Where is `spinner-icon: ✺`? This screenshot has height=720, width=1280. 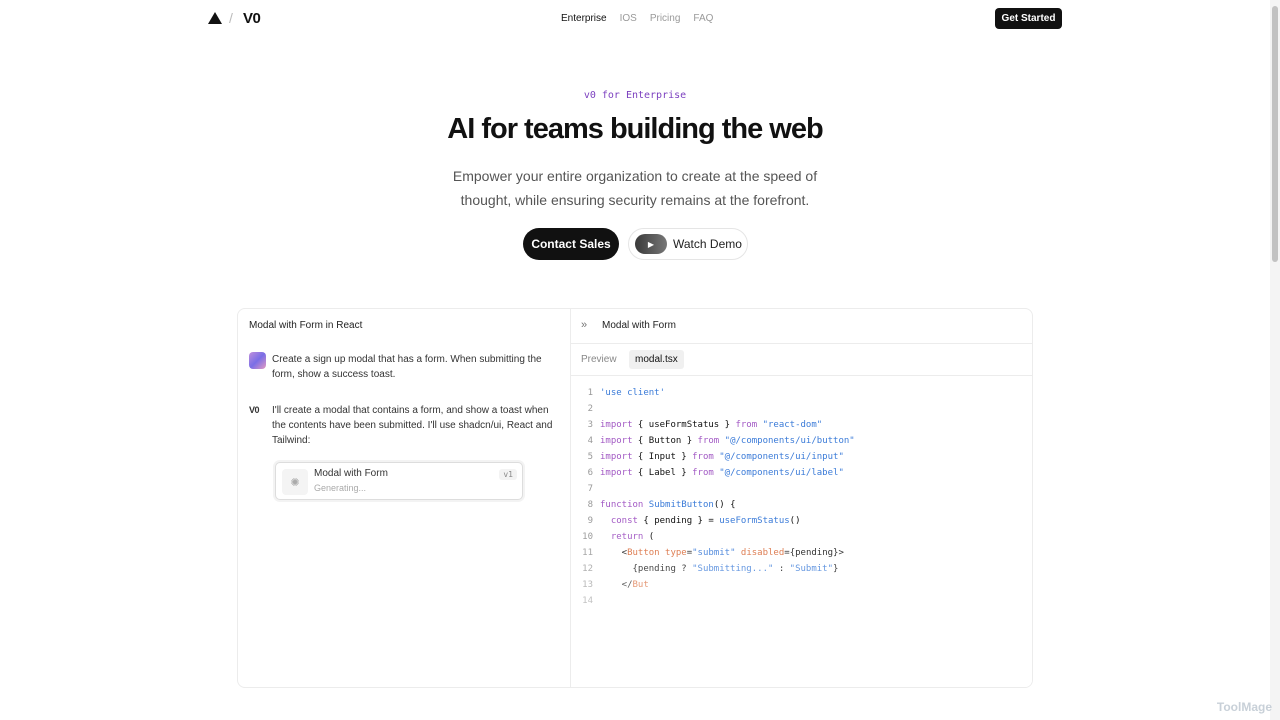 spinner-icon: ✺ is located at coordinates (295, 482).